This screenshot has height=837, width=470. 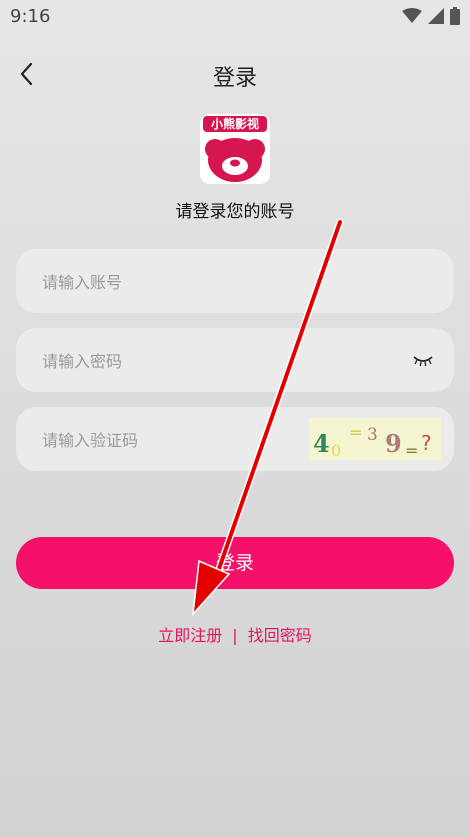 What do you see at coordinates (235, 18) in the screenshot?
I see `status-bar: 9:16` at bounding box center [235, 18].